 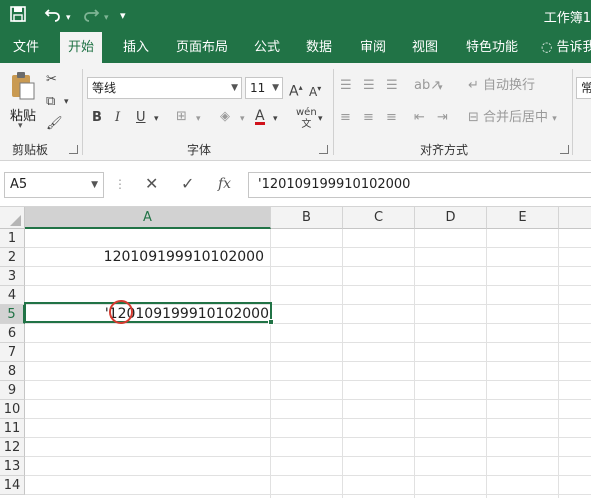 What do you see at coordinates (12, 295) in the screenshot?
I see `row-header-4: 4` at bounding box center [12, 295].